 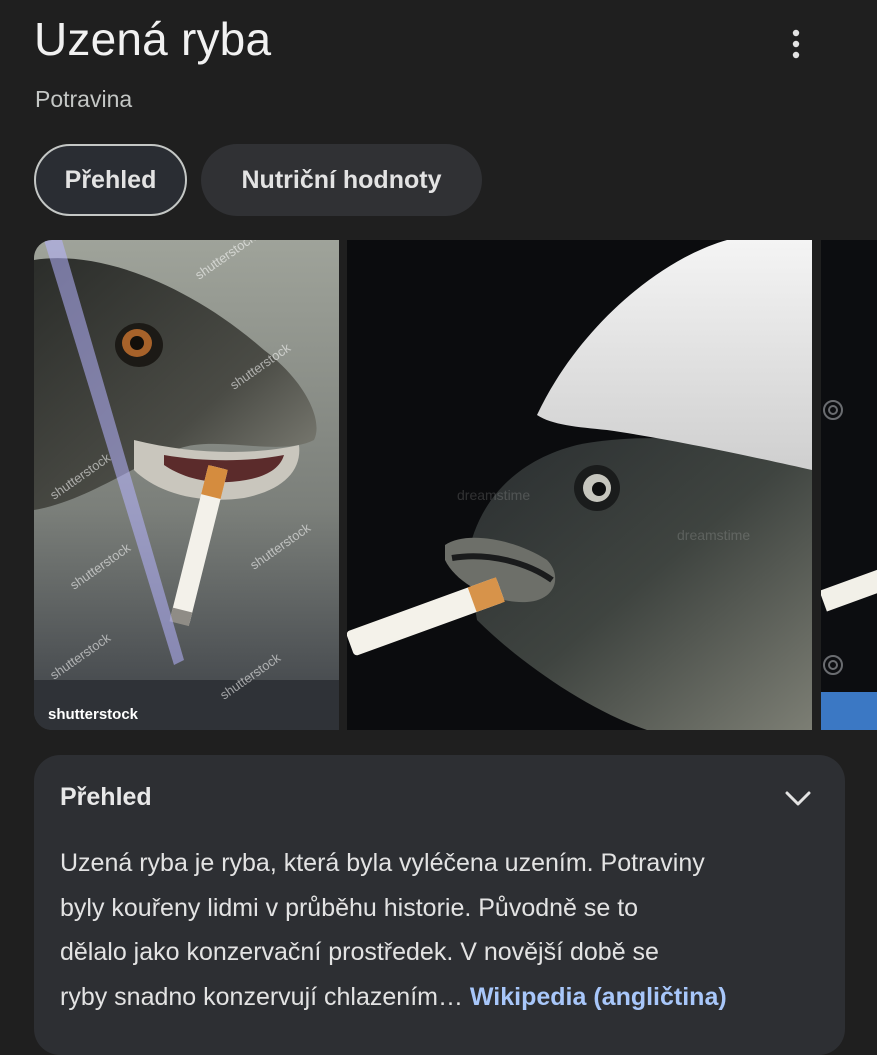 I want to click on more-vert-icon, so click(x=796, y=44).